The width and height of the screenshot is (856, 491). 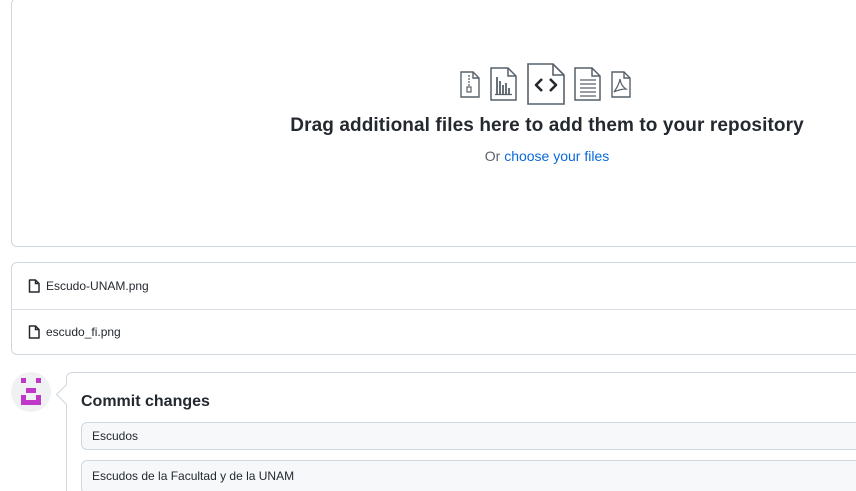 What do you see at coordinates (494, 156) in the screenshot?
I see `drop-zone-subtitle-prefix: Or` at bounding box center [494, 156].